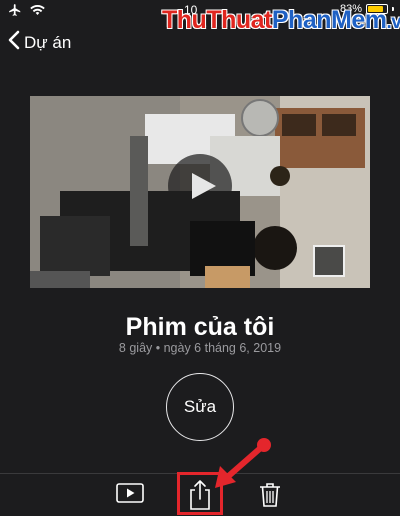  I want to click on project-meta: 8 giây • ngày 6 tháng 6, 2019, so click(200, 348).